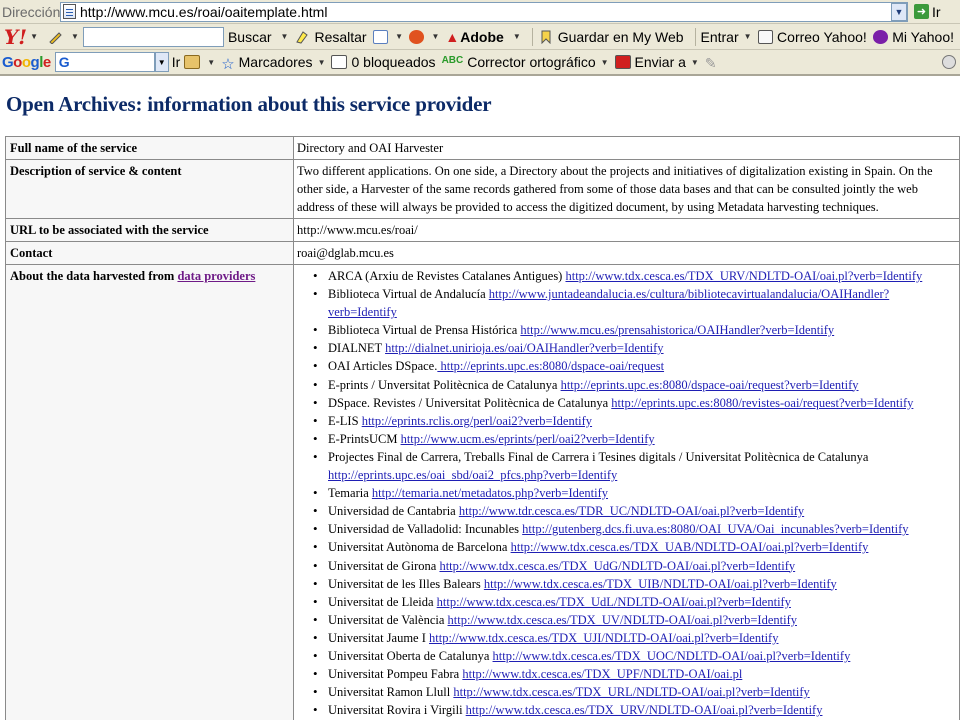  Describe the element at coordinates (435, 36) in the screenshot. I see `shield-dropdown-icon: ▼` at that location.